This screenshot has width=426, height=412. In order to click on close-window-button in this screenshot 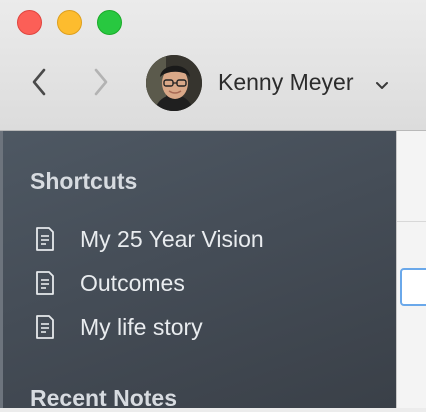, I will do `click(29, 22)`.